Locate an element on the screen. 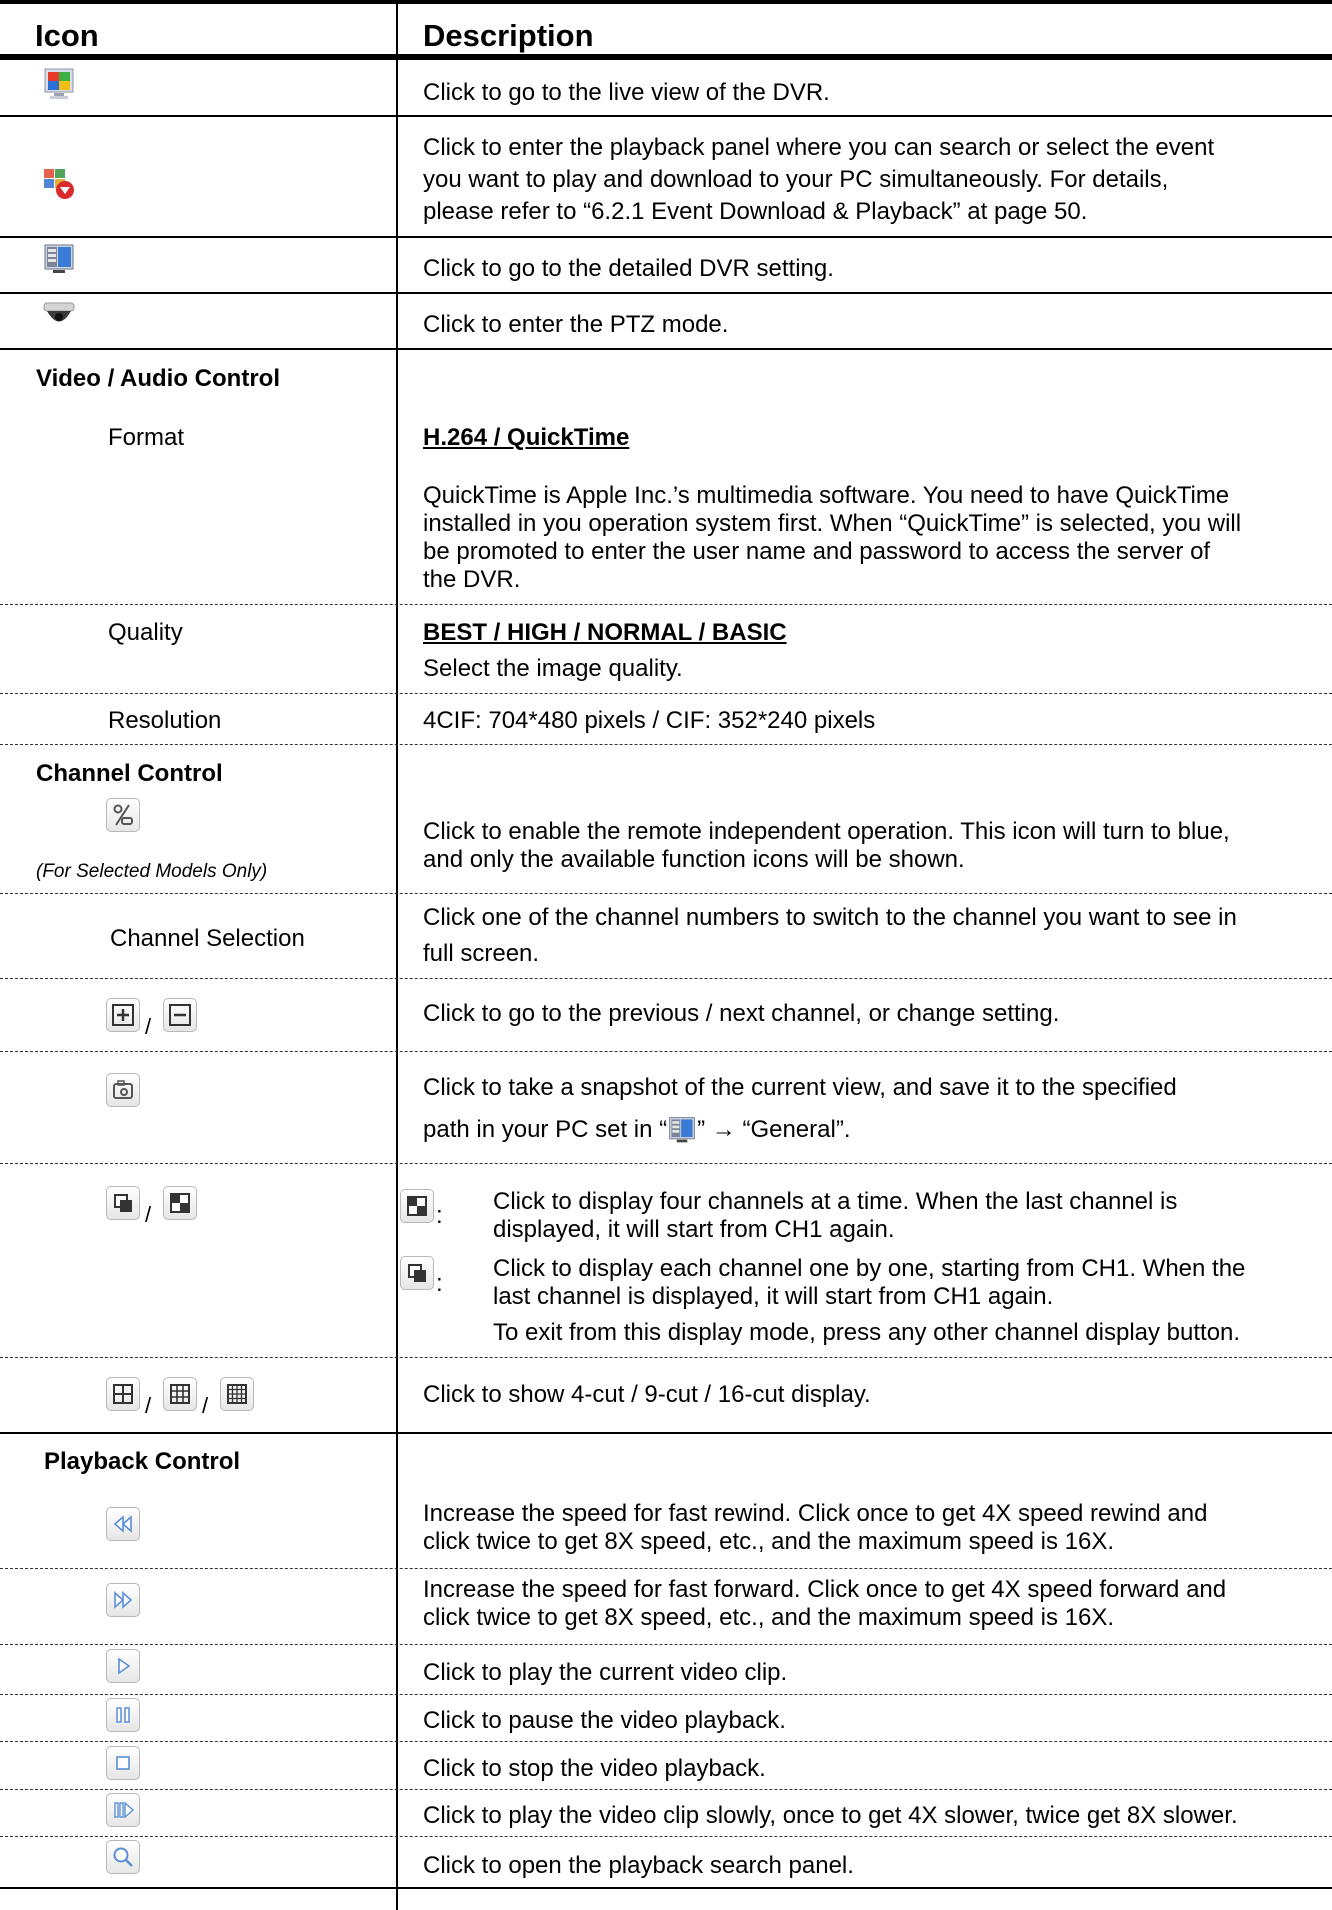 This screenshot has width=1332, height=1910. search-icon is located at coordinates (123, 1857).